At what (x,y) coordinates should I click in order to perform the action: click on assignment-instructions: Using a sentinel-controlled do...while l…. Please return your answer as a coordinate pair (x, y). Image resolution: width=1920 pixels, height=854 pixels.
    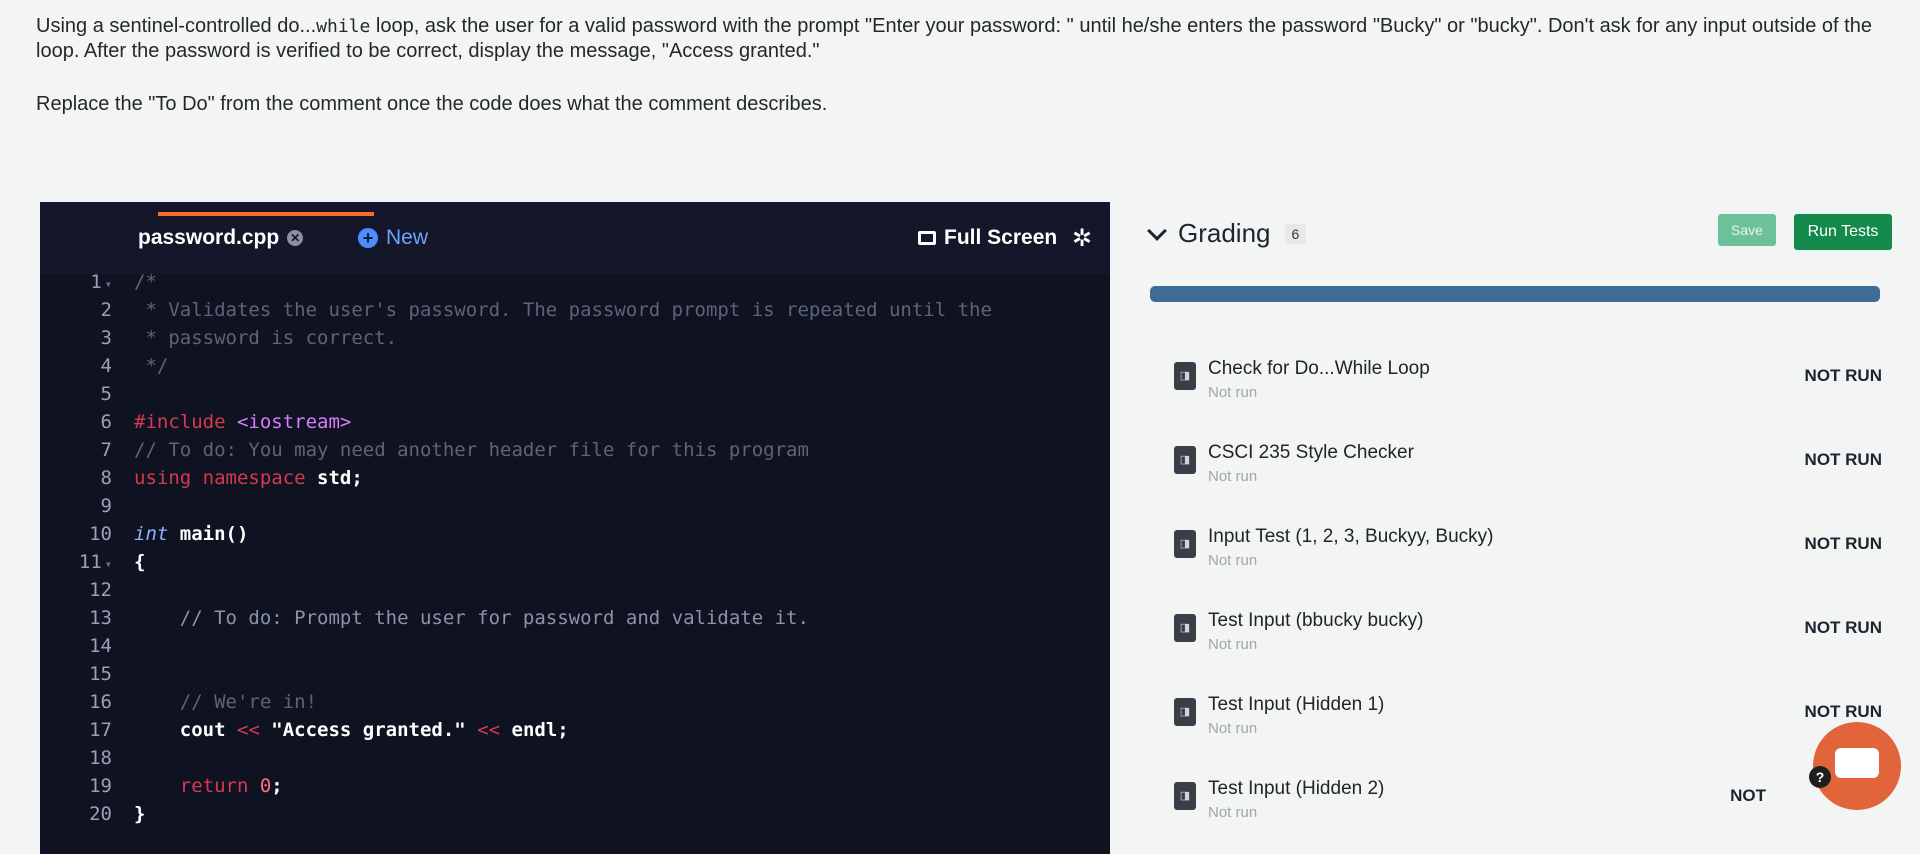
    Looking at the image, I should click on (956, 79).